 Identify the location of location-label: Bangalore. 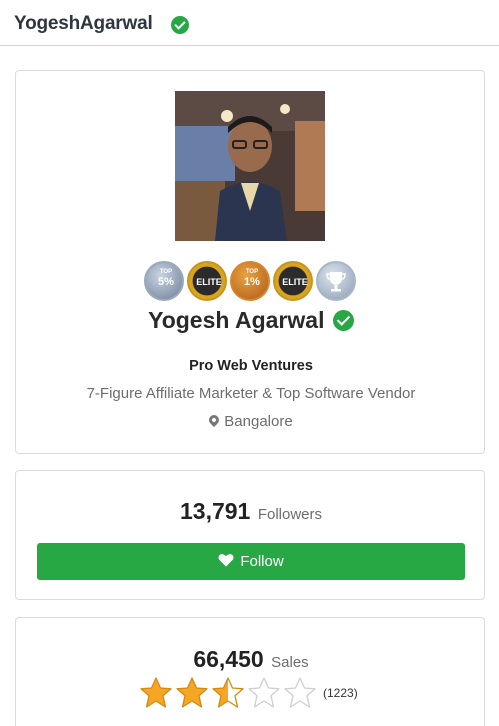
(258, 421).